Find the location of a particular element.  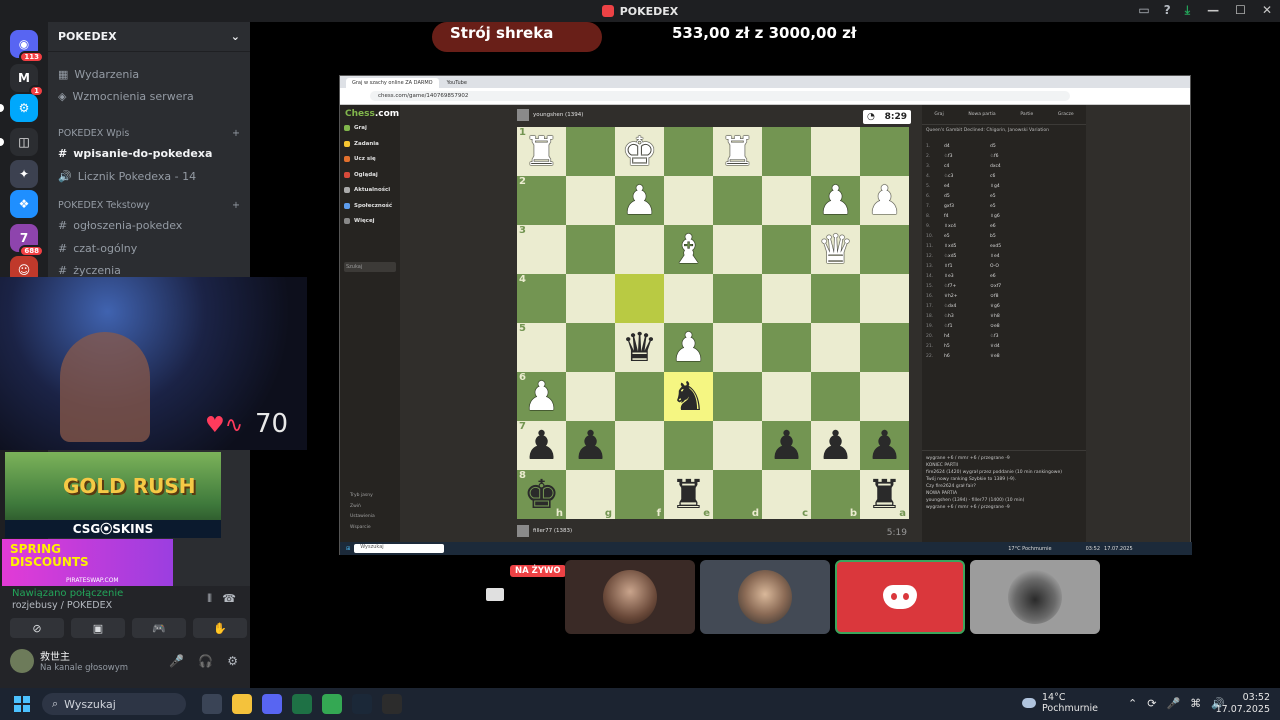

board-square: 2 is located at coordinates (541, 200).